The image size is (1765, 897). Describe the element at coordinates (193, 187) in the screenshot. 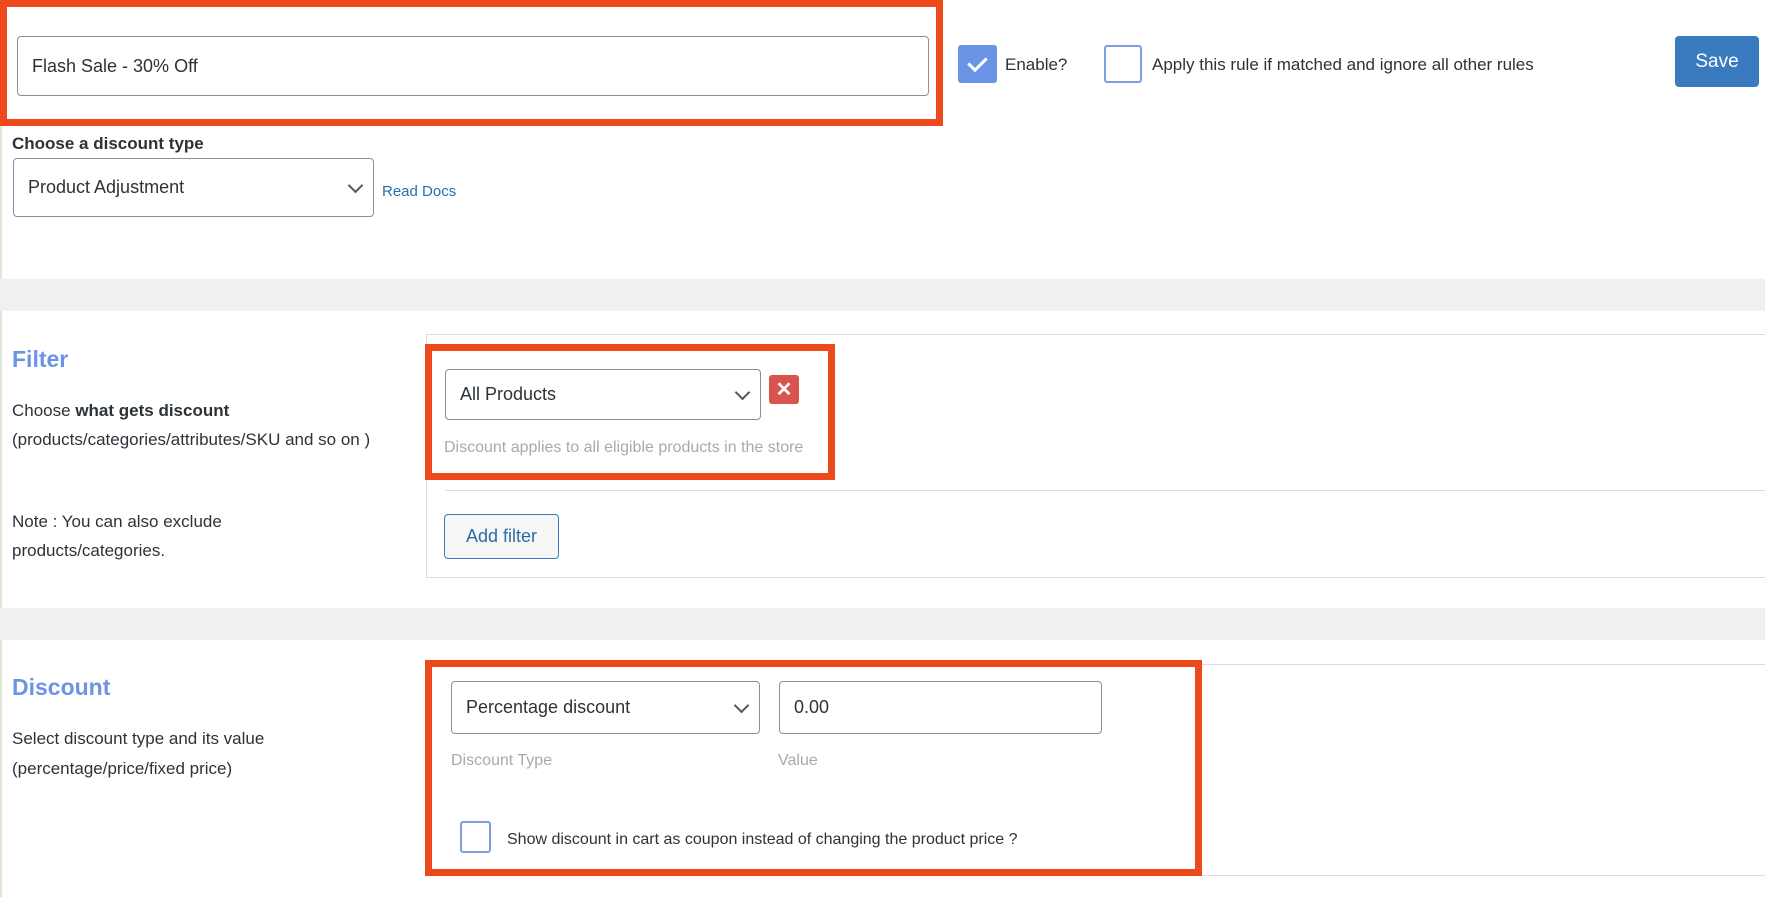

I see `discount-type-select: Product Adjustment` at that location.